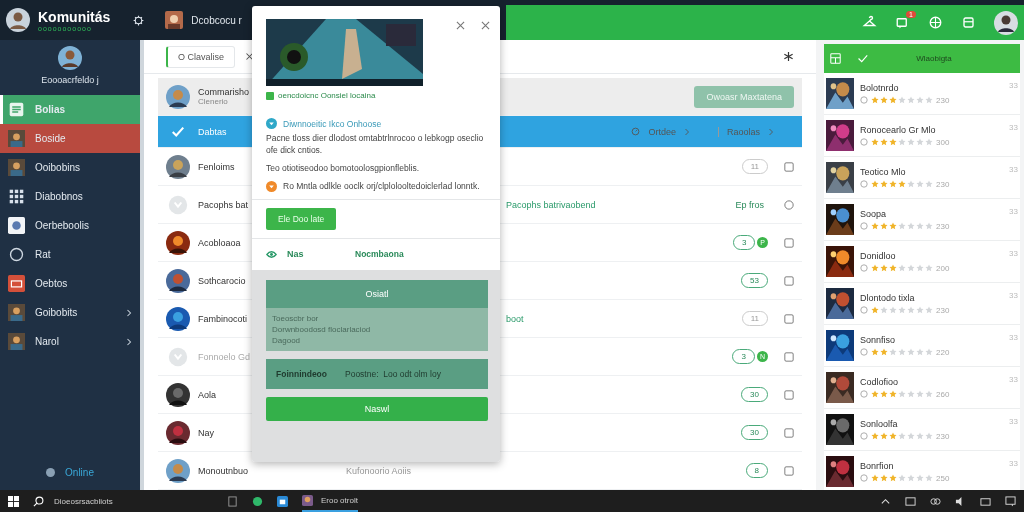  I want to click on row-tag: Pacophs batrivaobend, so click(551, 204).